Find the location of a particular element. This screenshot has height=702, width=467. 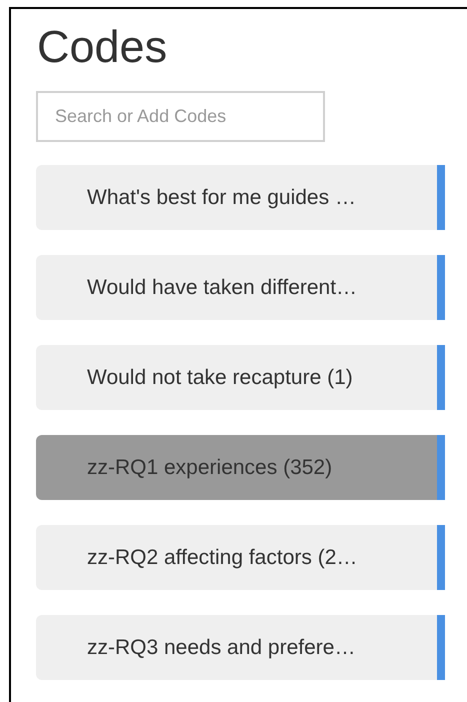

code-item: Would not take recapture (1) is located at coordinates (240, 377).